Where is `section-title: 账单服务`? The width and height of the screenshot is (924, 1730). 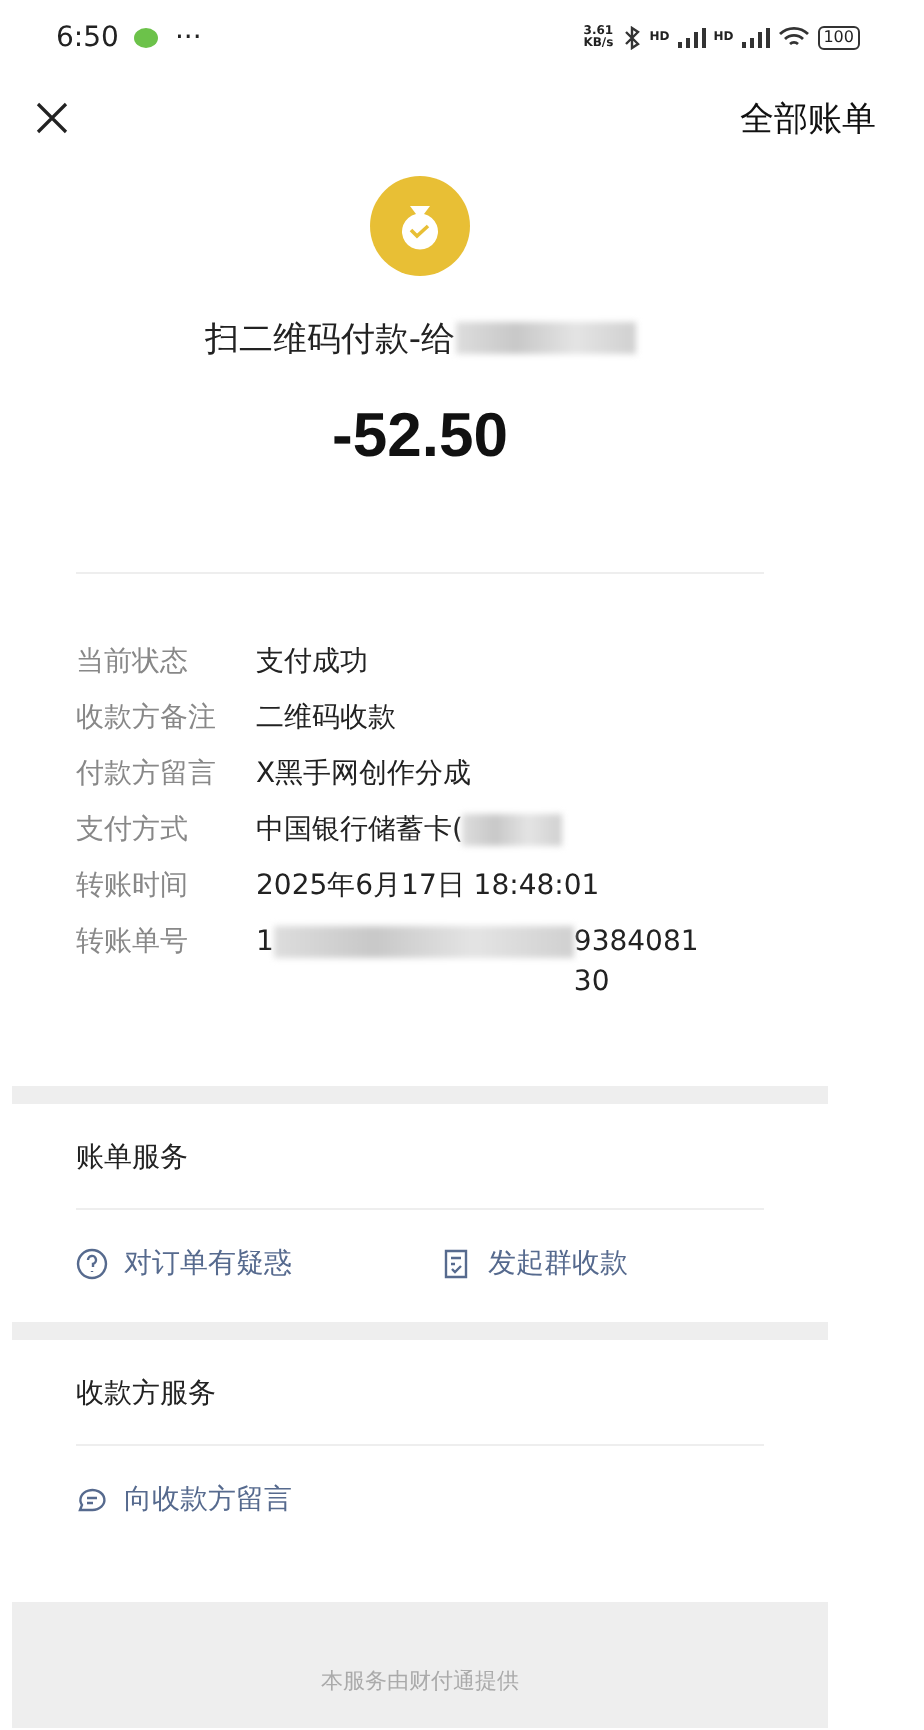
section-title: 账单服务 is located at coordinates (132, 1159).